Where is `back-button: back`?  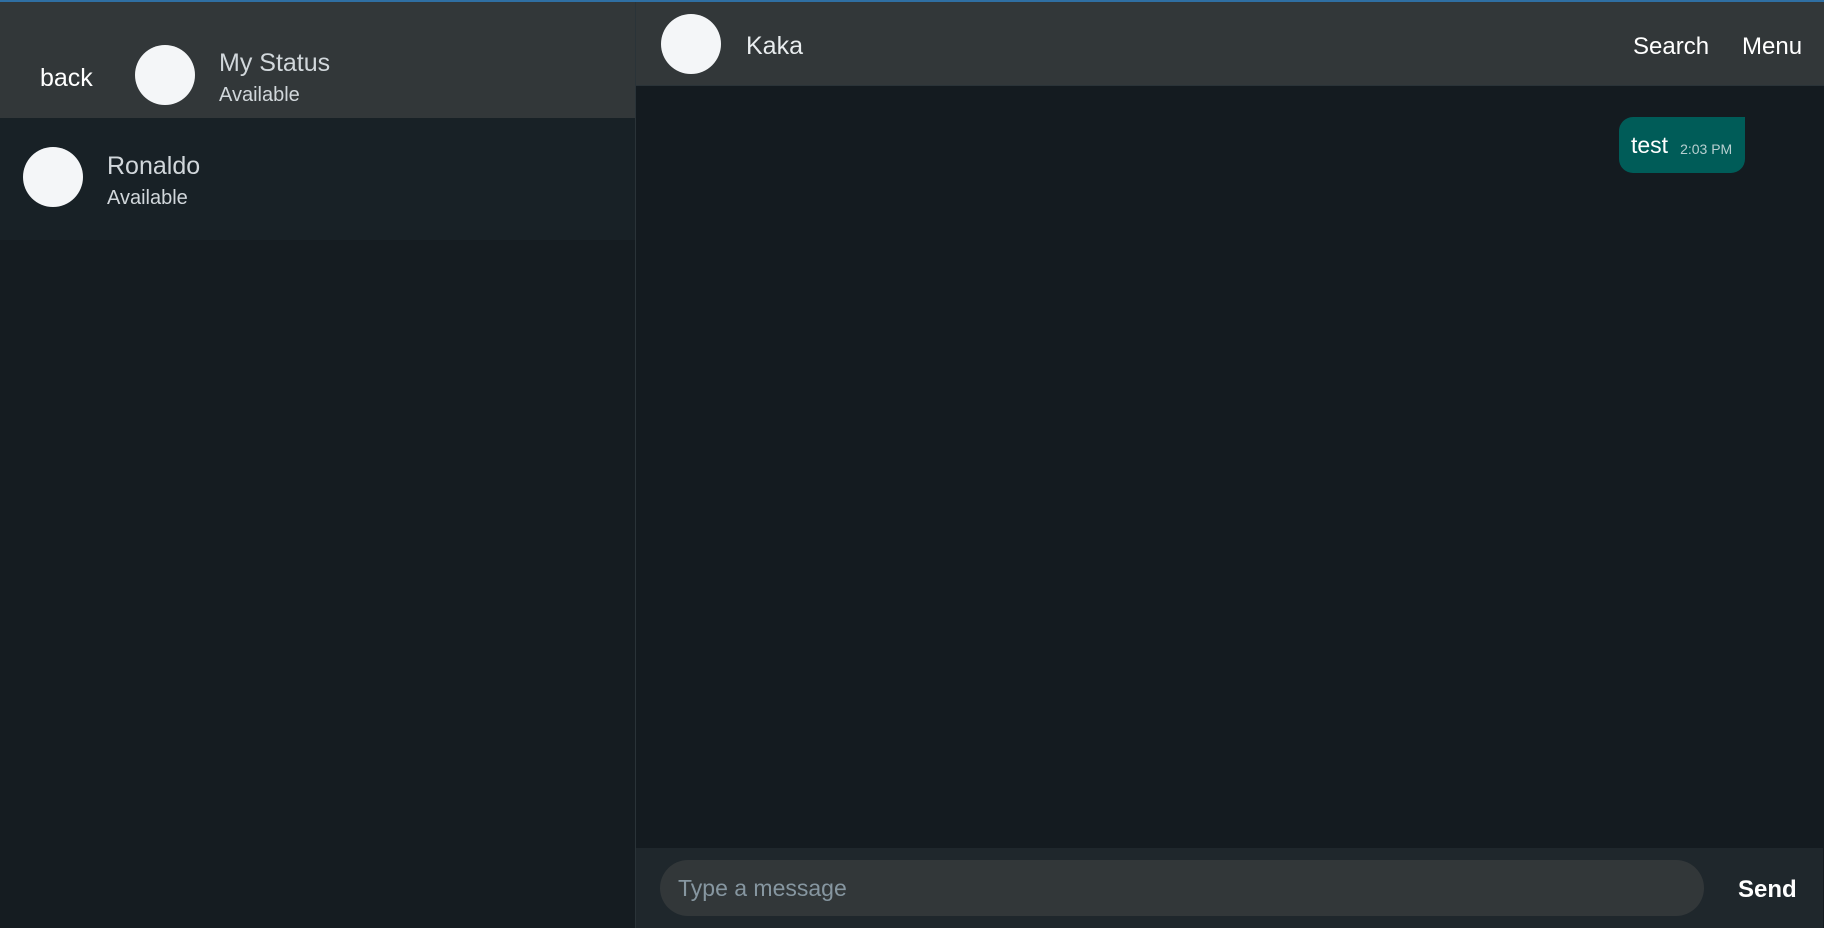
back-button: back is located at coordinates (66, 78).